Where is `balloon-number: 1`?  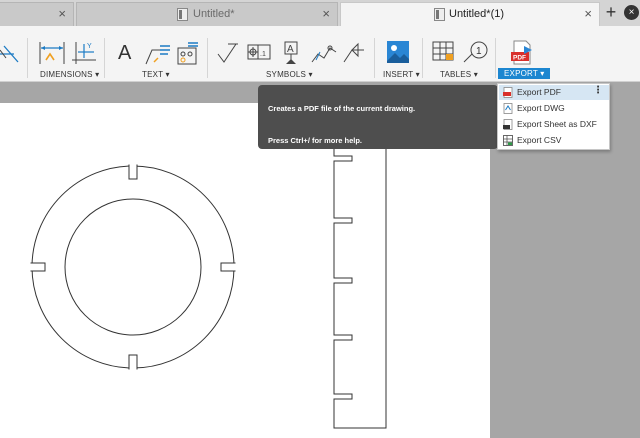 balloon-number: 1 is located at coordinates (479, 51).